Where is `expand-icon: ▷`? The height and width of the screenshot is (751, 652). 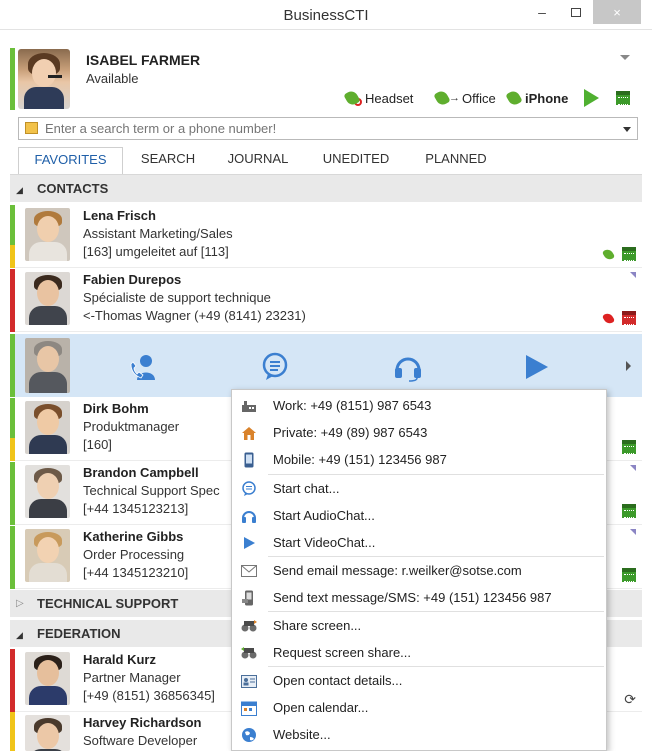
expand-icon: ▷ is located at coordinates (20, 603).